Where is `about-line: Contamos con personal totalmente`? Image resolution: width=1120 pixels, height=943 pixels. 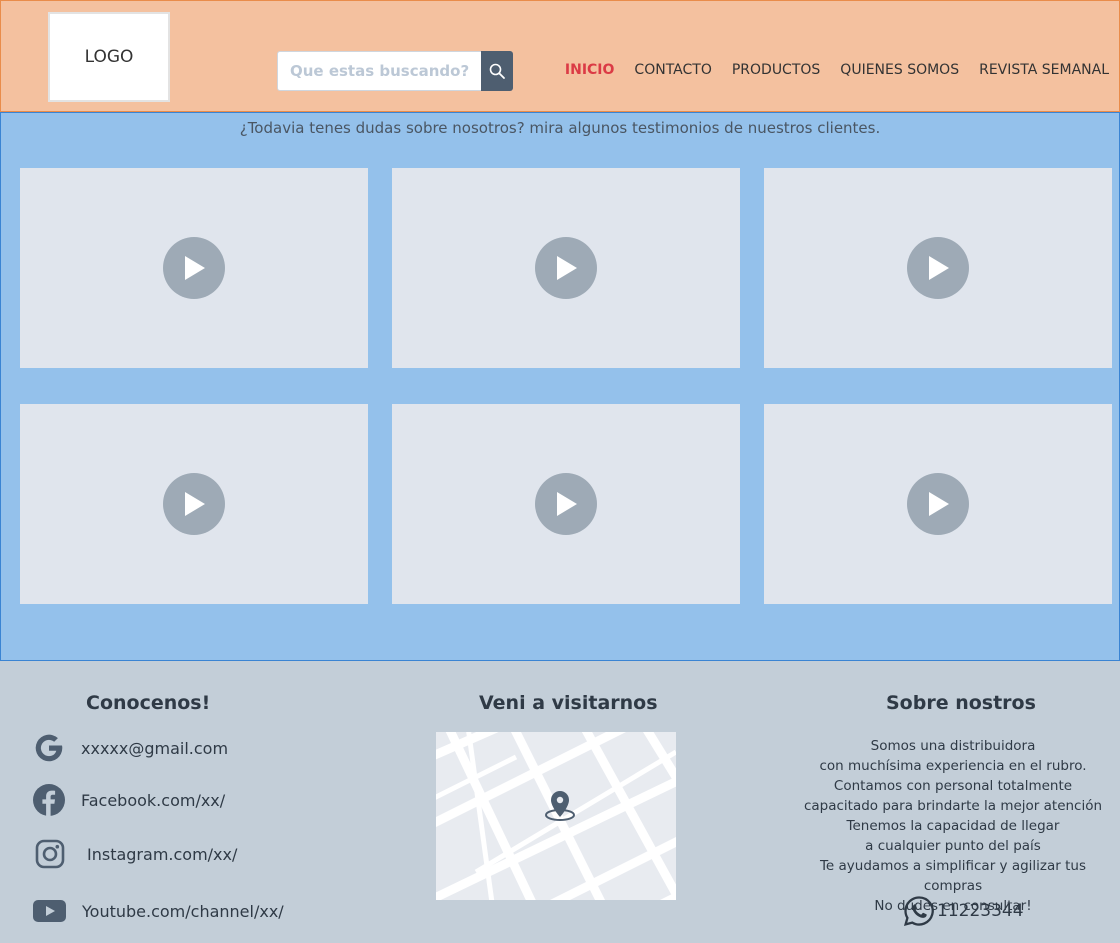
about-line: Contamos con personal totalmente is located at coordinates (953, 786).